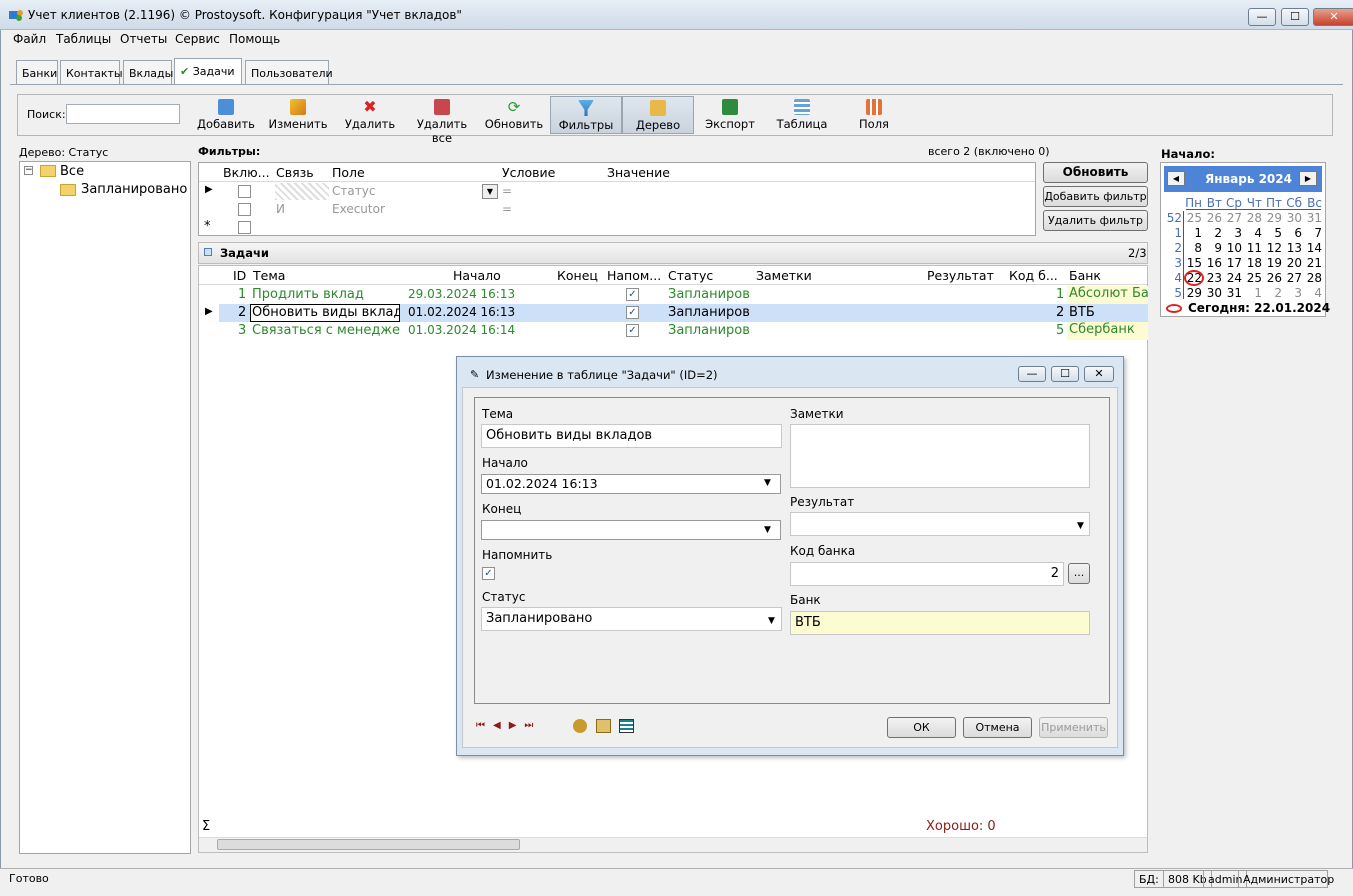 The width and height of the screenshot is (1353, 896). I want to click on calendar-day: 18, so click(1253, 262).